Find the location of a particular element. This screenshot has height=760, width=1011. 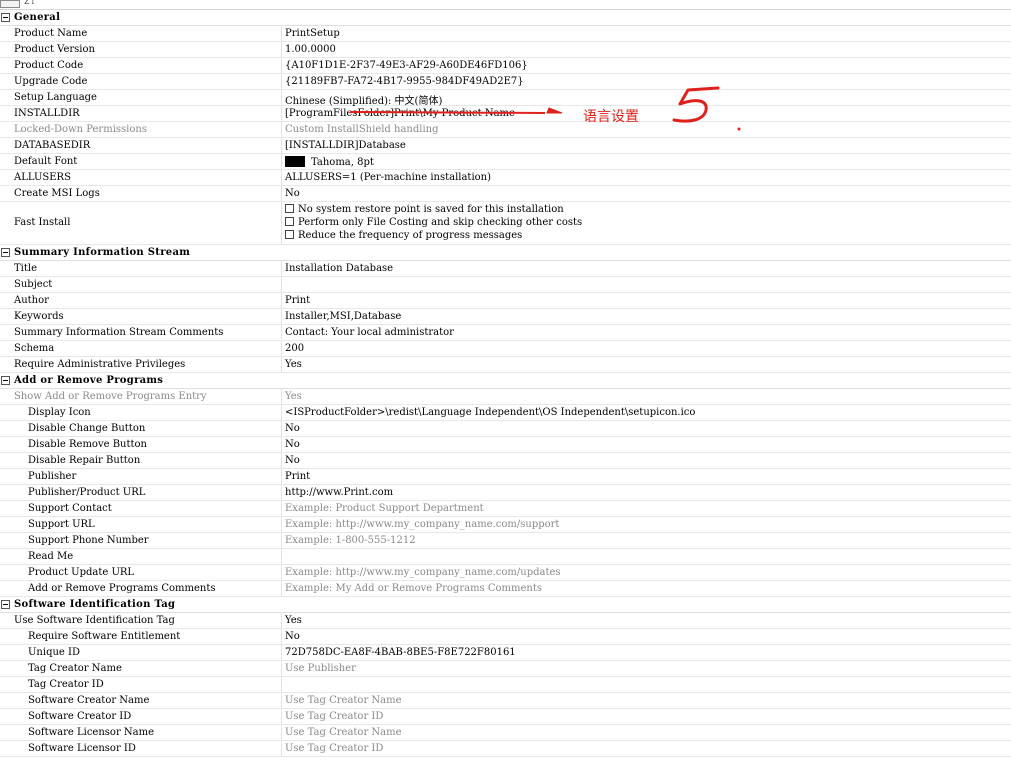

annotation-dot is located at coordinates (739, 129).